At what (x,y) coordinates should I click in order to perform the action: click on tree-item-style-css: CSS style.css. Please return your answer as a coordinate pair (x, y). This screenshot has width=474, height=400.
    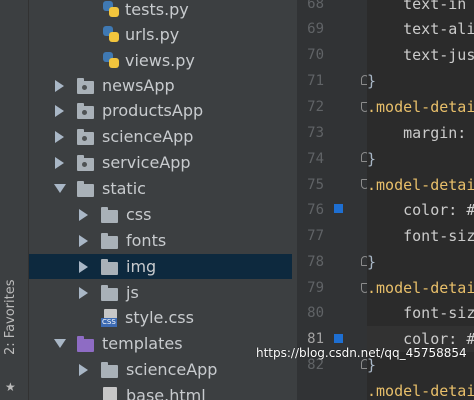
    Looking at the image, I should click on (162, 317).